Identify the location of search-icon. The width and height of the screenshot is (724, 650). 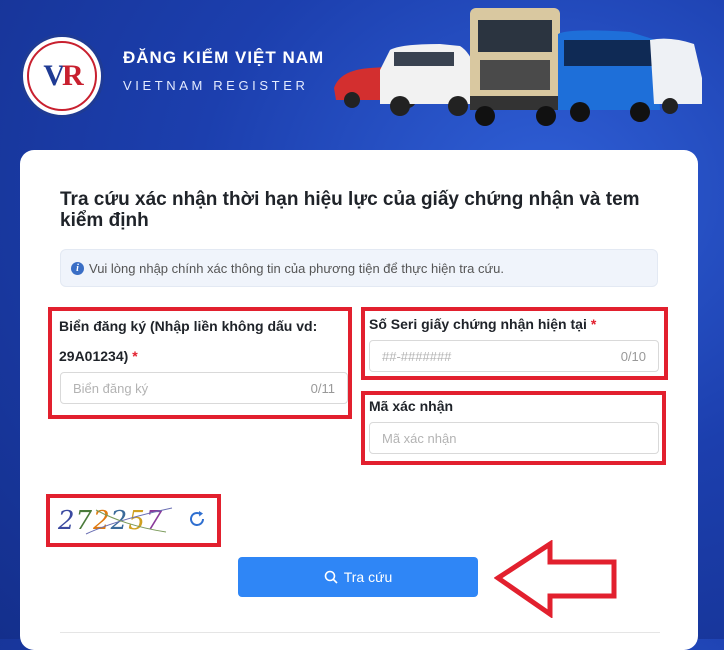
(331, 577).